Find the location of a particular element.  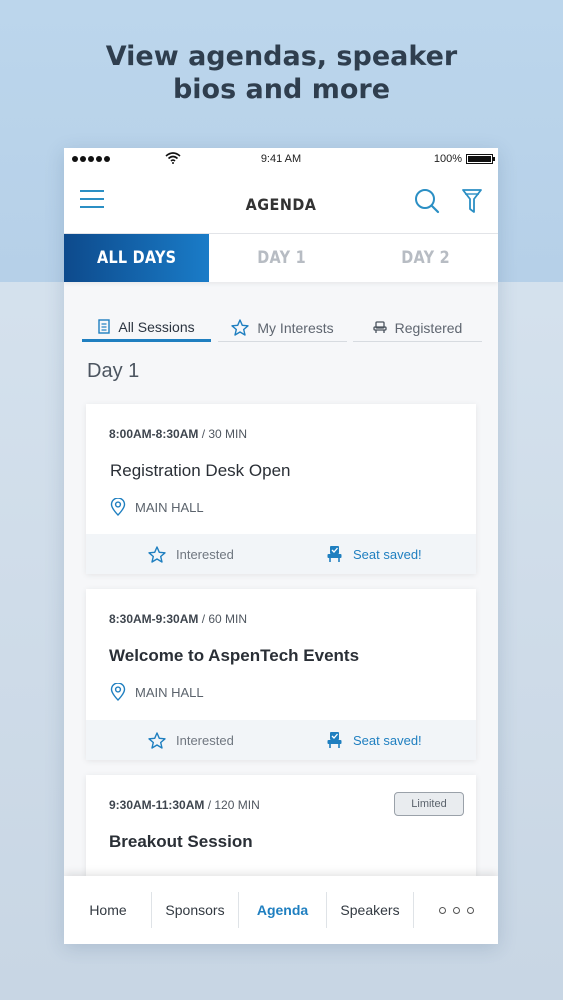

session-title: Registration Desk Open is located at coordinates (200, 470).